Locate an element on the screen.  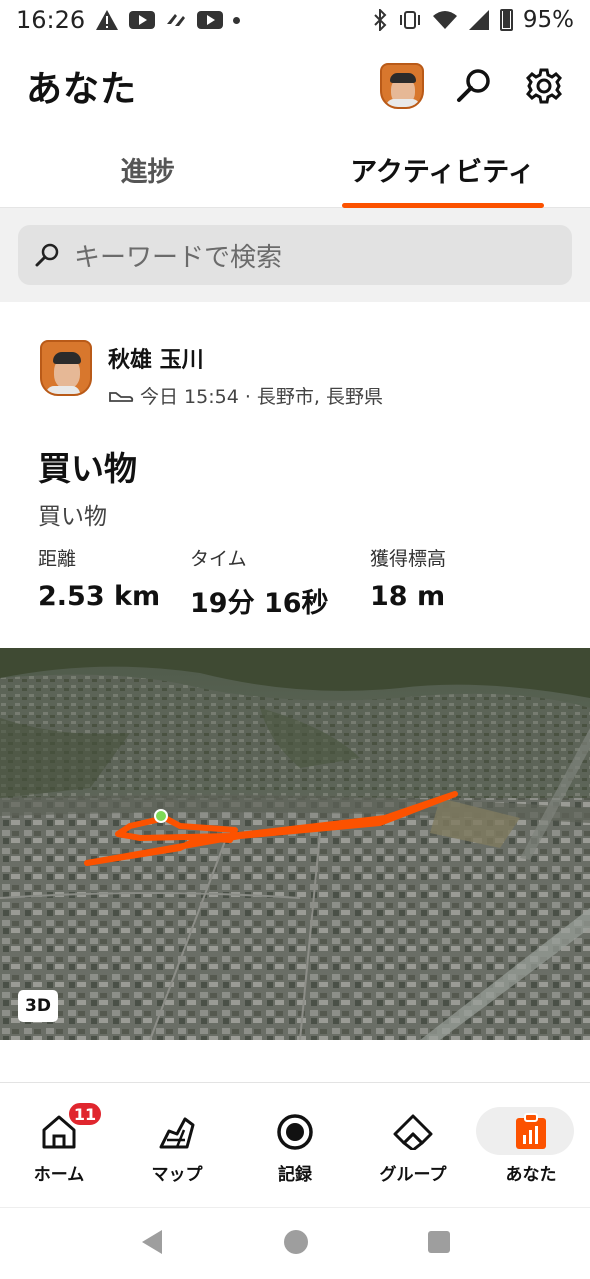
wifi-icon is located at coordinates (445, 20).